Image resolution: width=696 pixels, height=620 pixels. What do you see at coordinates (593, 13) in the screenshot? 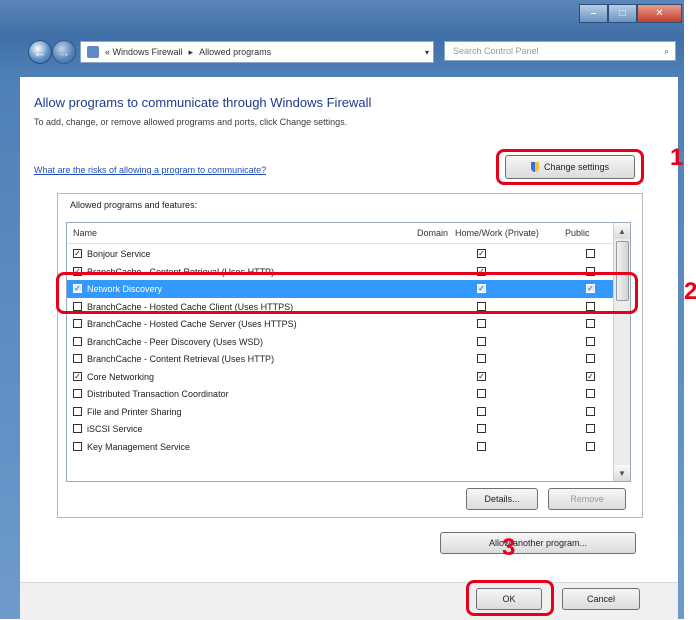
I see `minimize-button: –` at bounding box center [593, 13].